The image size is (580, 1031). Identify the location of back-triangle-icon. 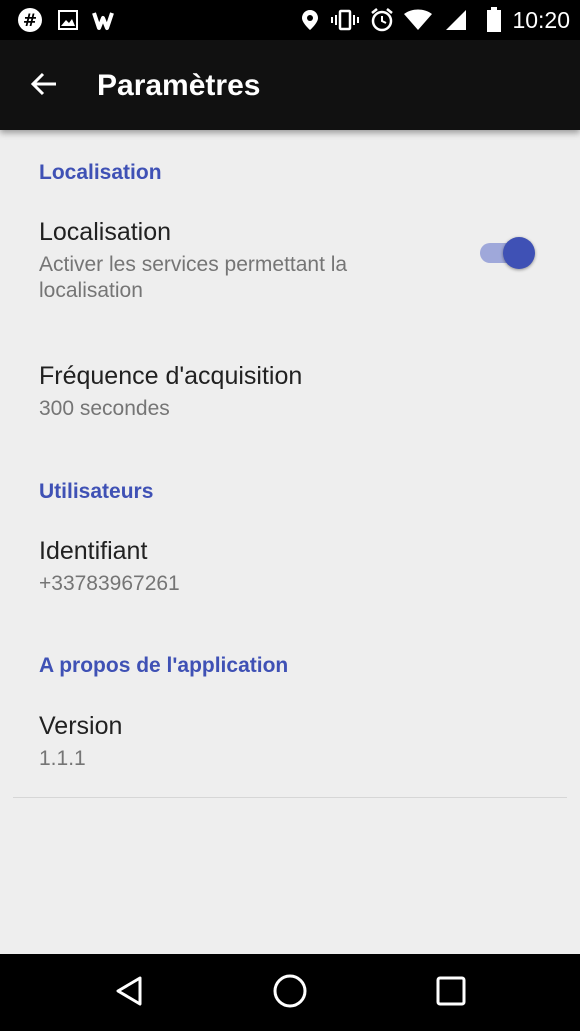
(129, 993).